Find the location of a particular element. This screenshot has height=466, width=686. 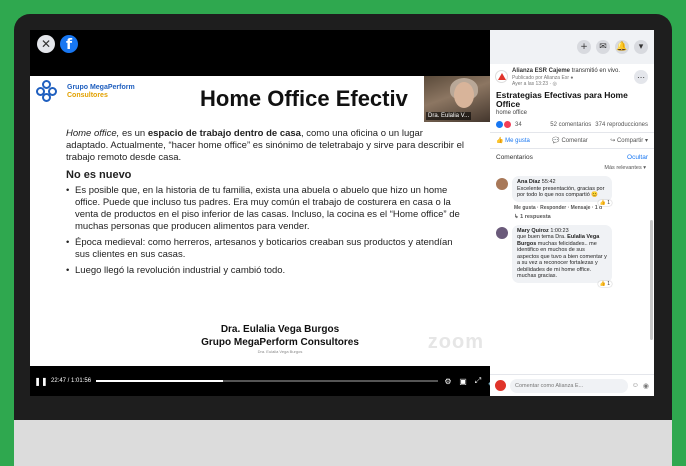

close-icon: ✕ is located at coordinates (46, 44).